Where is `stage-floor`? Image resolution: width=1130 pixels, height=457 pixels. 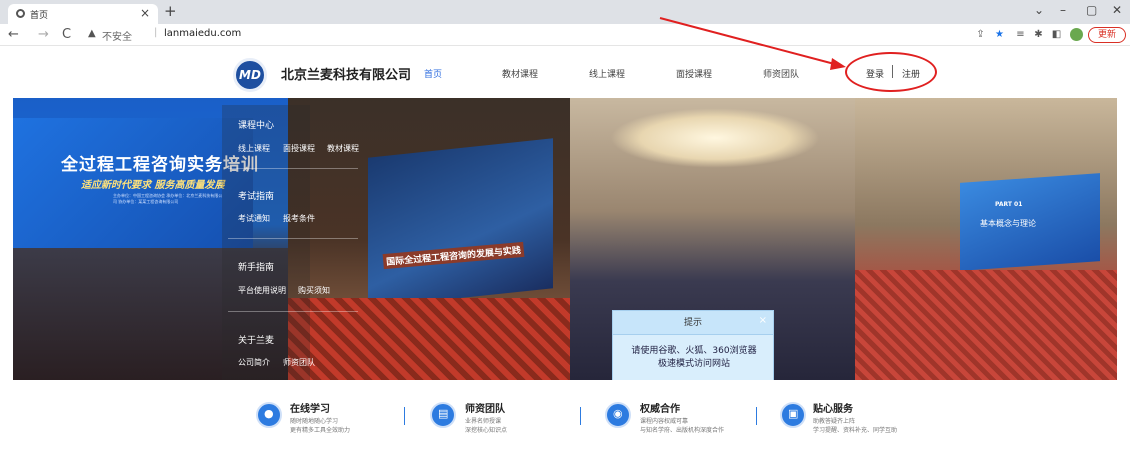
stage-floor is located at coordinates (986, 325).